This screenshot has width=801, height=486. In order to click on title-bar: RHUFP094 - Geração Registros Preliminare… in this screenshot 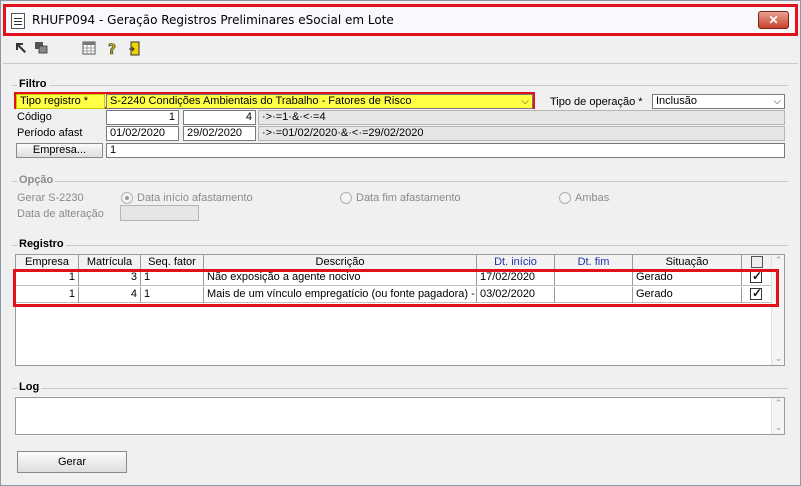, I will do `click(400, 20)`.